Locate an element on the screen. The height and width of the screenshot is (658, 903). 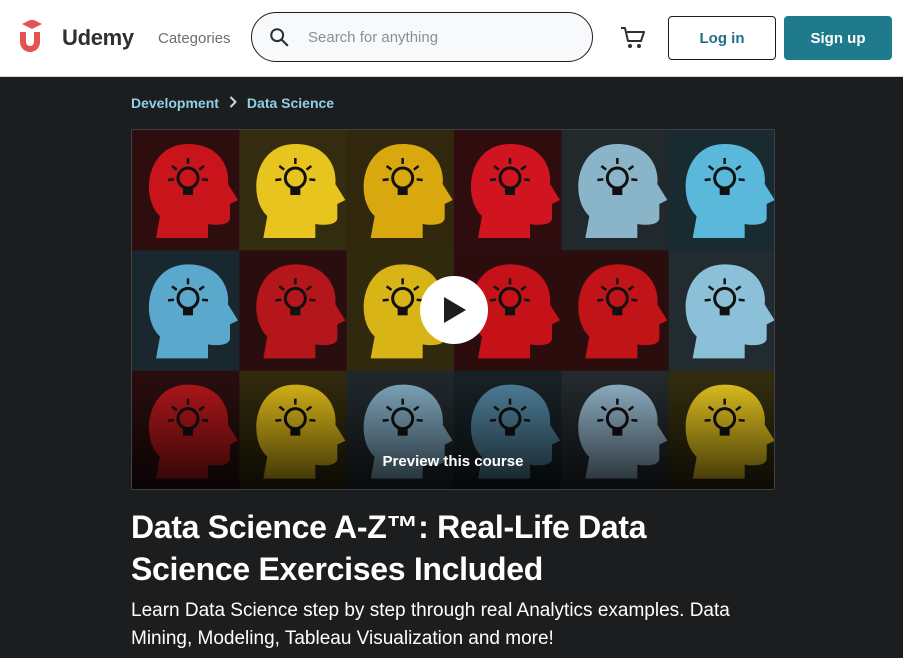
udemy-logo-icon is located at coordinates (31, 36).